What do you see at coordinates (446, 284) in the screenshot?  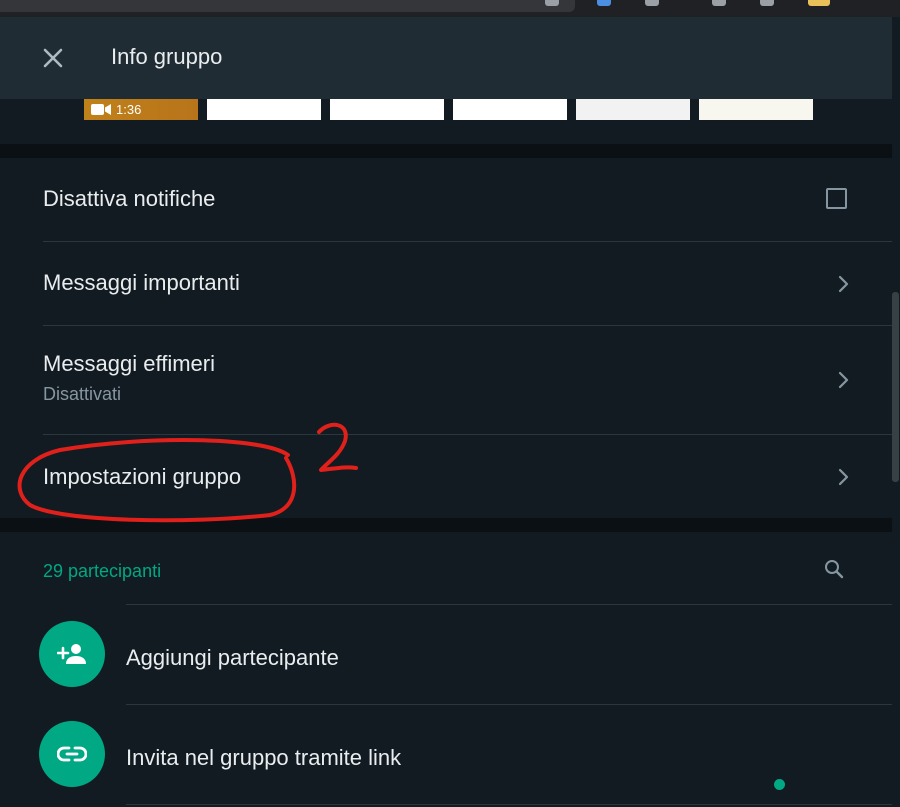 I see `starred-messages-row: Messaggi importanti` at bounding box center [446, 284].